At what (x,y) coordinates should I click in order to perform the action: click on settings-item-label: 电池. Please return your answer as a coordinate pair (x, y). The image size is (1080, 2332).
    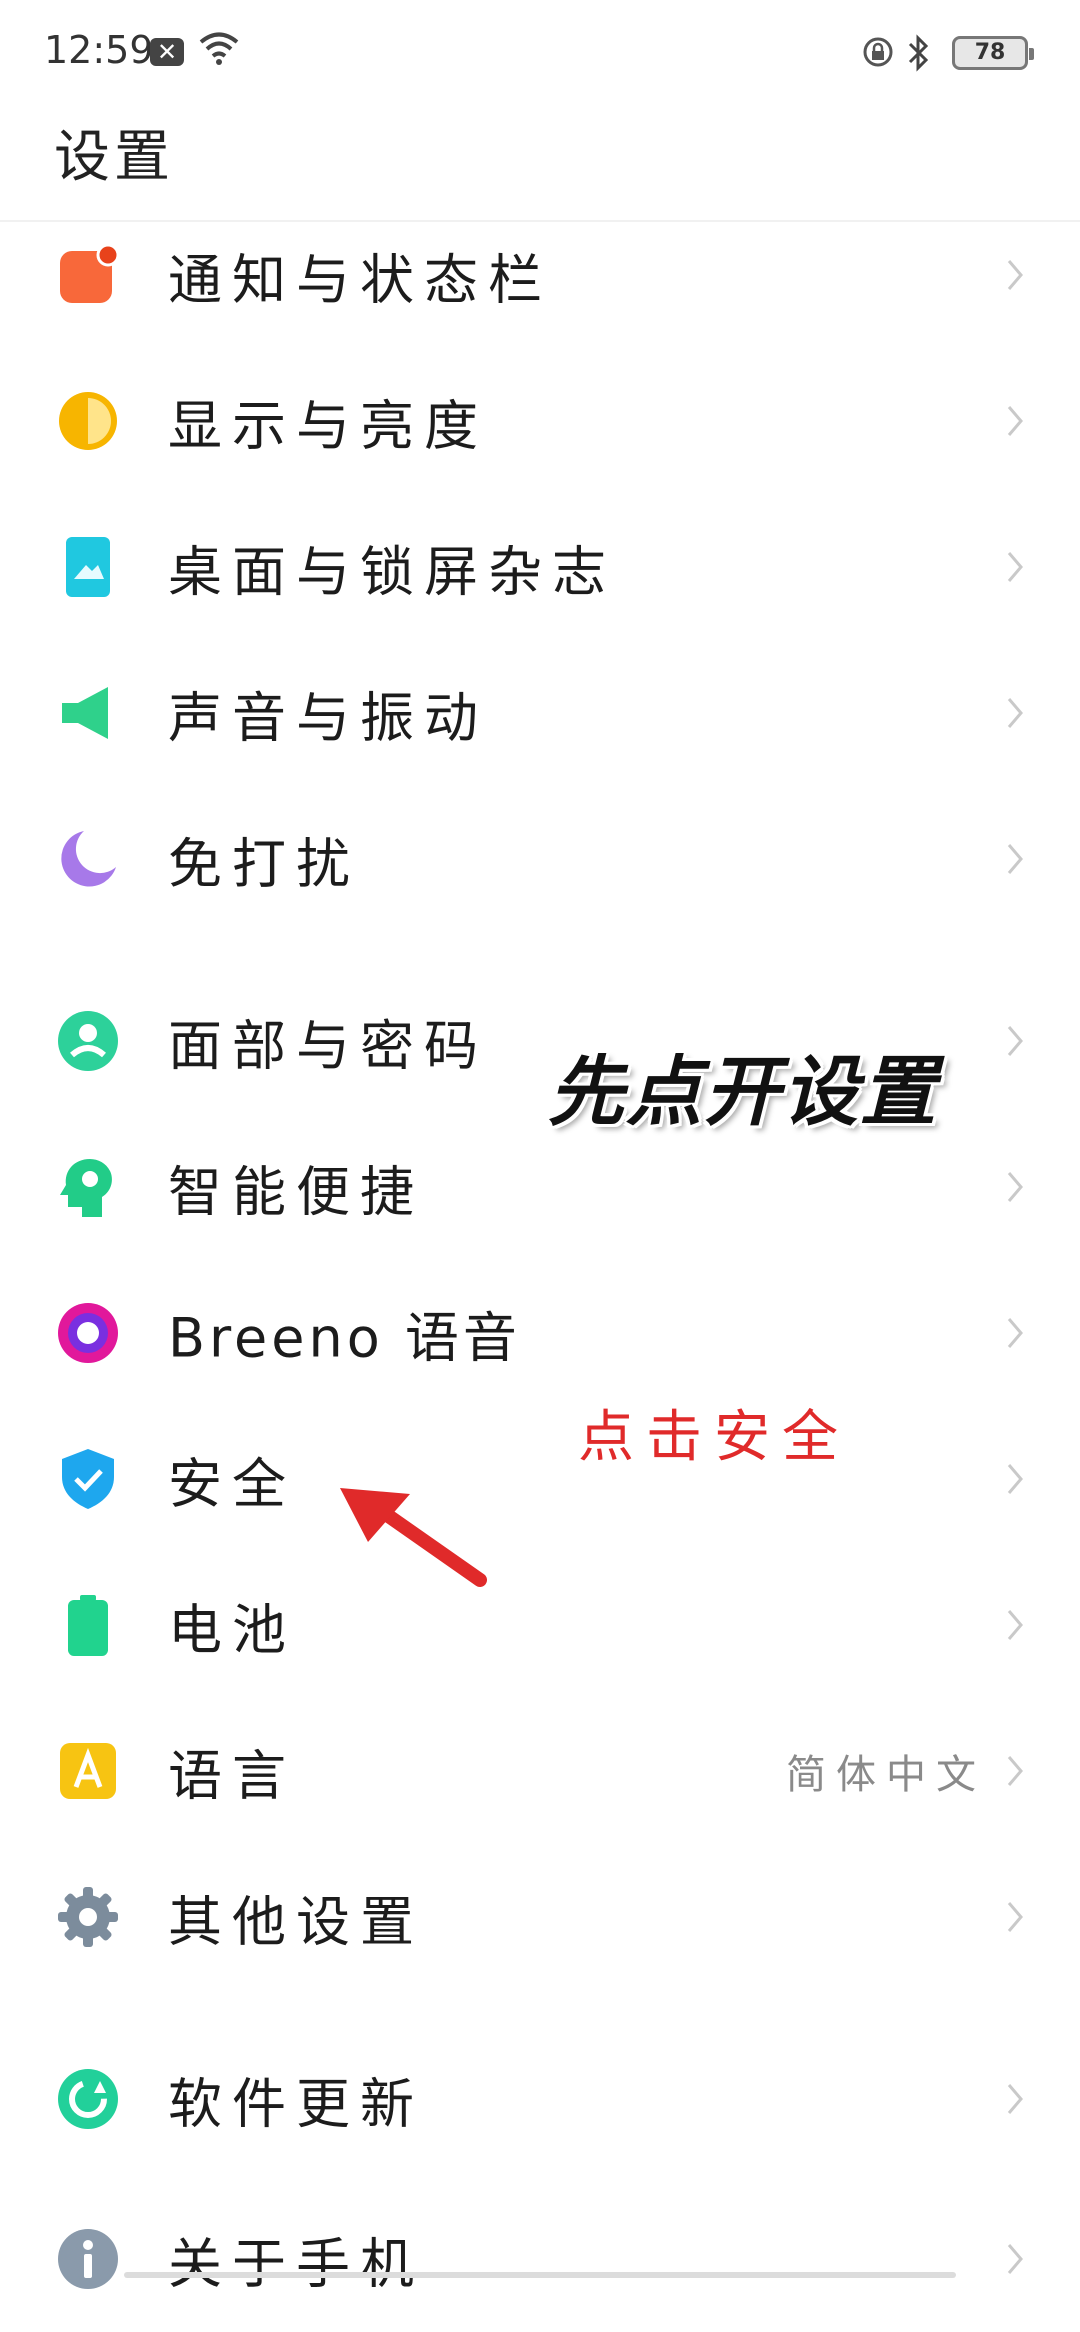
    Looking at the image, I should click on (232, 1630).